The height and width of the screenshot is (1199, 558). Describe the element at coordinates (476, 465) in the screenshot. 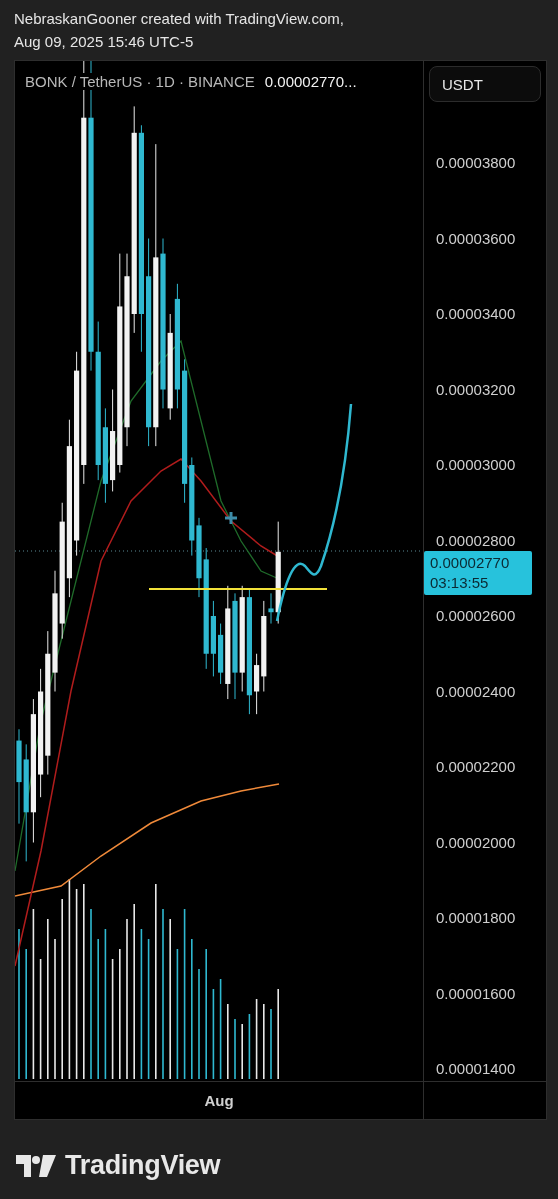

I see `price-tick: 0.00003000` at that location.